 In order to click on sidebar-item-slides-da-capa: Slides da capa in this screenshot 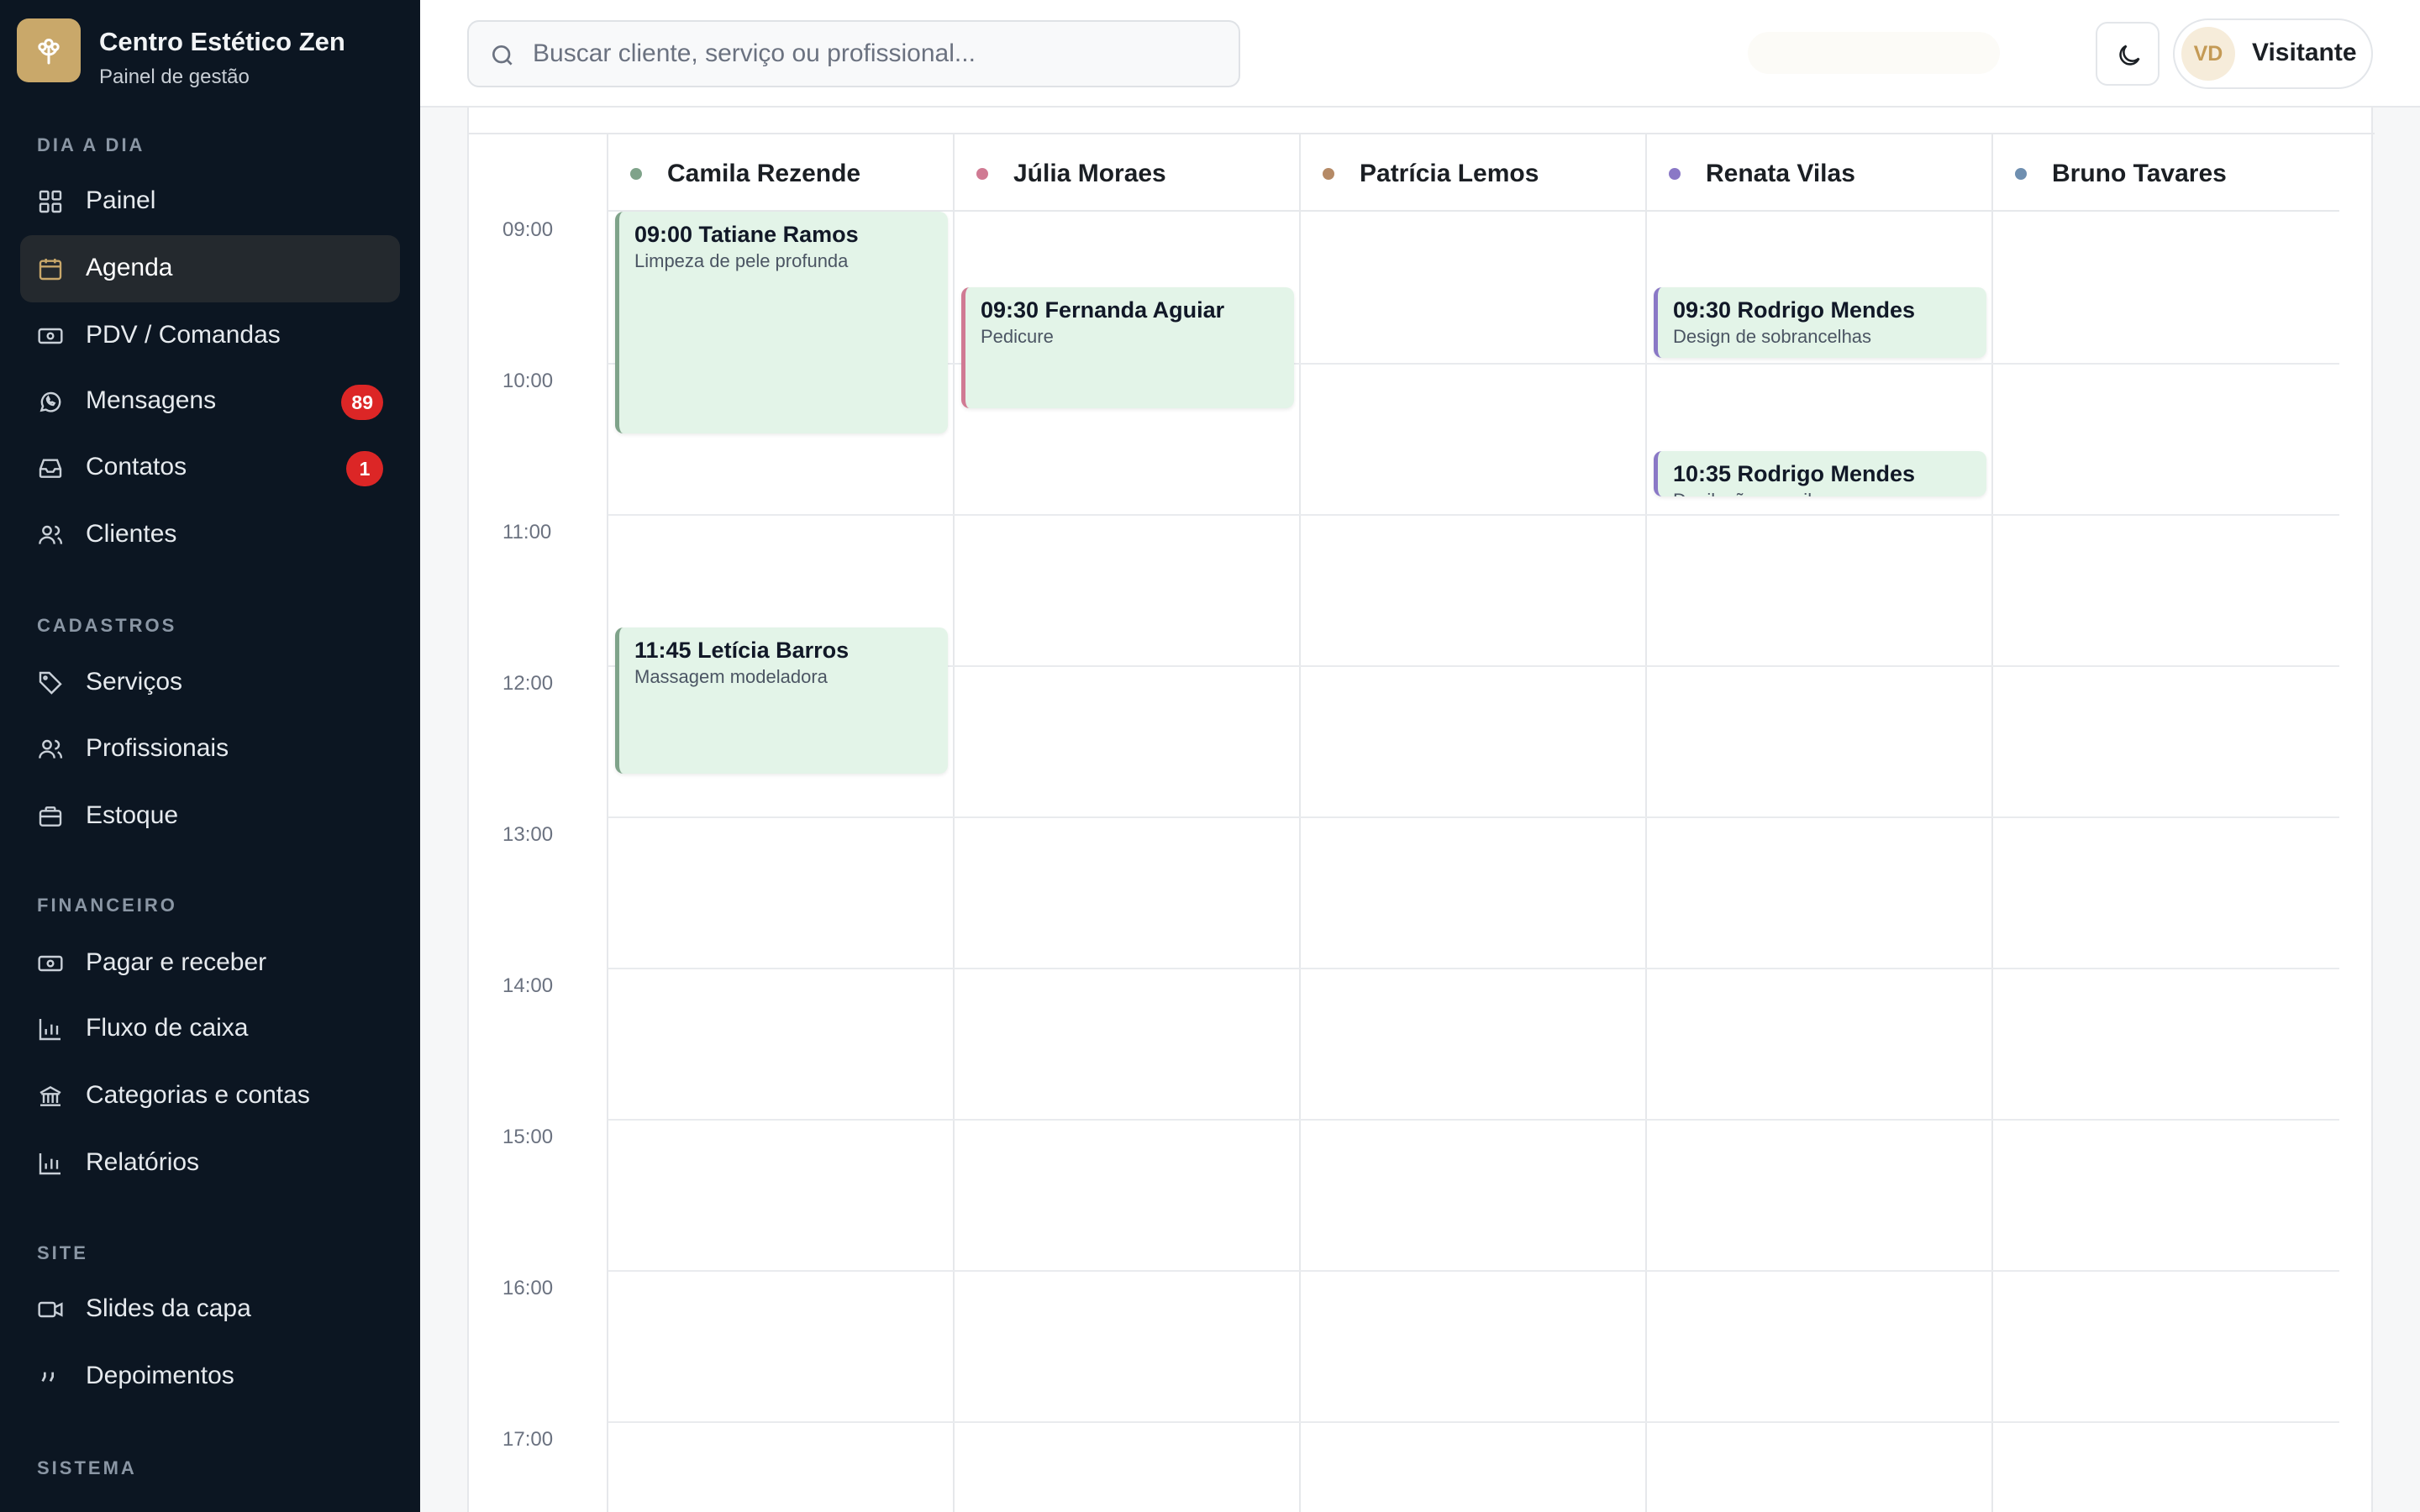, I will do `click(210, 1309)`.